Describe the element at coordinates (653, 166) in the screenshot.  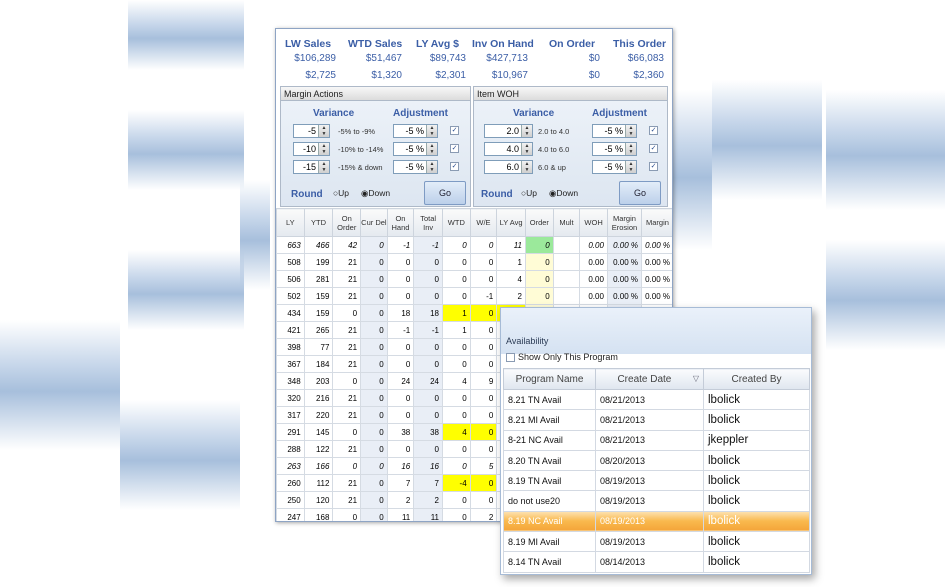
I see `woh-apply-checkbox-3: ✓` at that location.